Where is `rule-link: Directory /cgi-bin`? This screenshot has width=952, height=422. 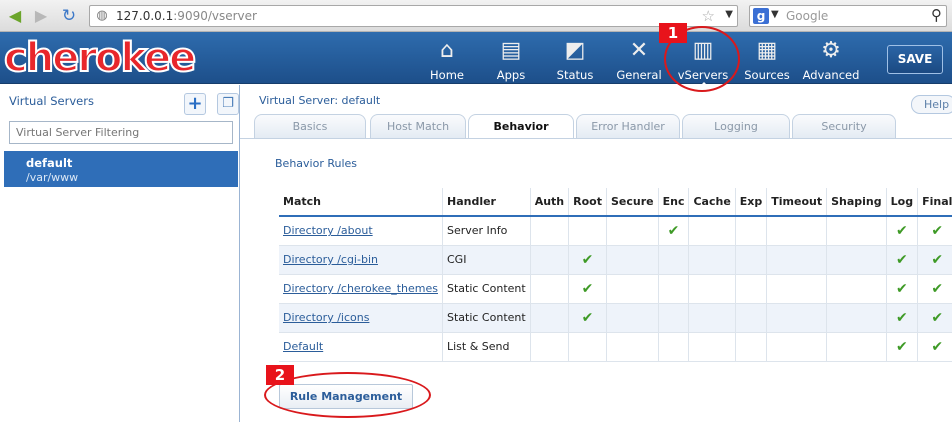
rule-link: Directory /cgi-bin is located at coordinates (330, 259).